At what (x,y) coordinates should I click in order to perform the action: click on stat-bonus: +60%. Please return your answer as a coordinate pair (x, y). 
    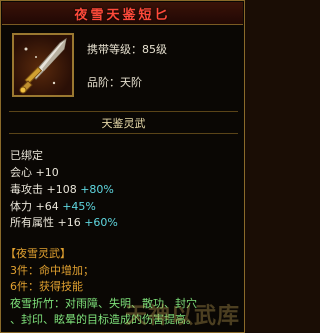
    Looking at the image, I should click on (101, 222).